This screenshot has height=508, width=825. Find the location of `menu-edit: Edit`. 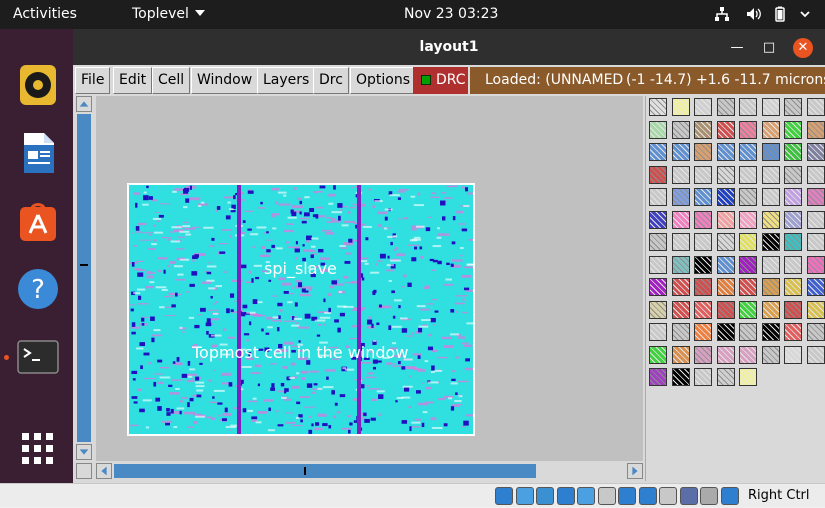

menu-edit: Edit is located at coordinates (133, 80).